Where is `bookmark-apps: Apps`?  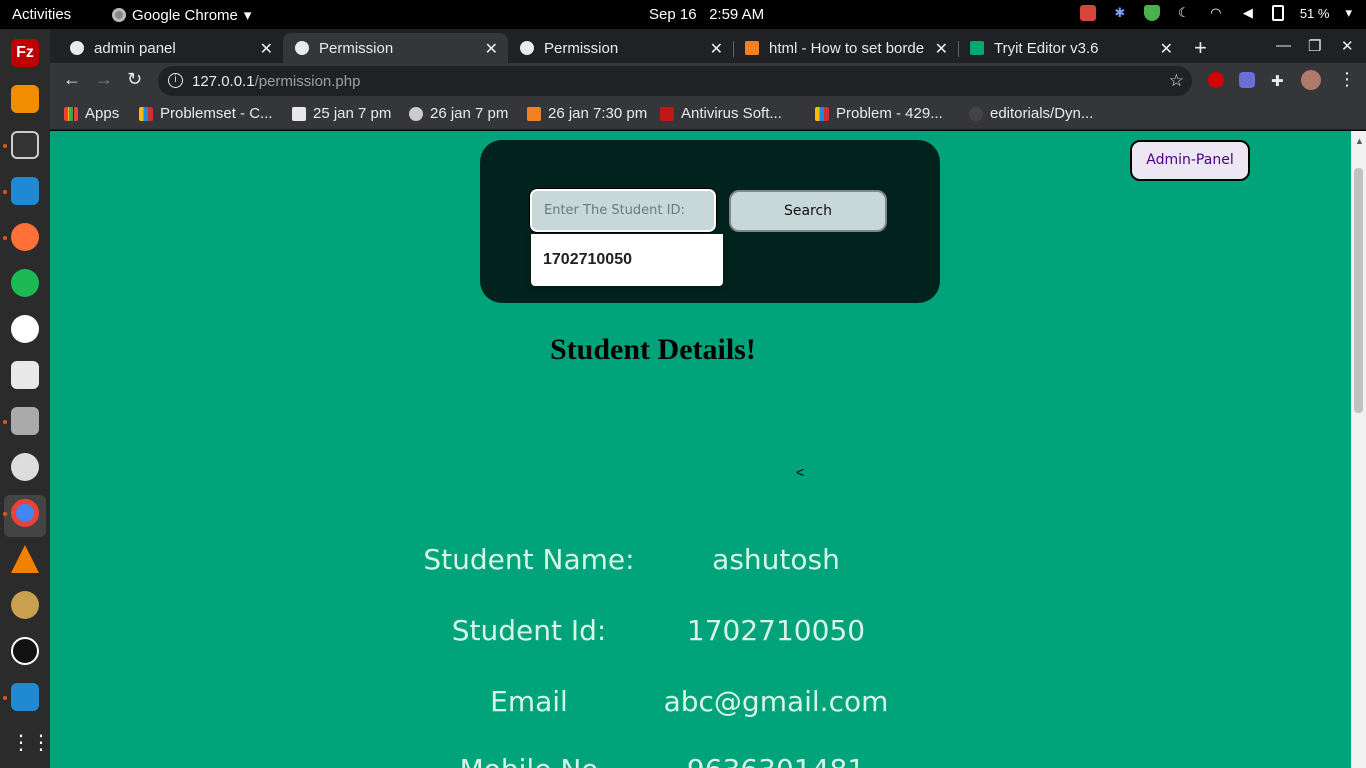 bookmark-apps: Apps is located at coordinates (91, 113).